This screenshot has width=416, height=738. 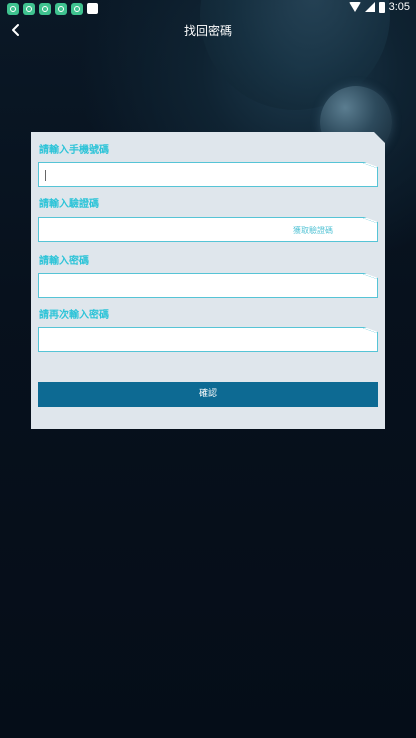 I want to click on confirm-button: 確認, so click(x=208, y=394).